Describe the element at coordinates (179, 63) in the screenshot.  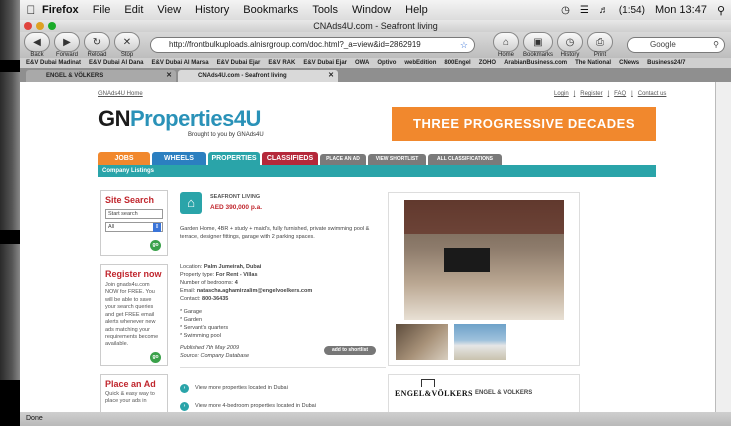
I see `bookmark-item: E&V Dubai Al Marsa` at that location.